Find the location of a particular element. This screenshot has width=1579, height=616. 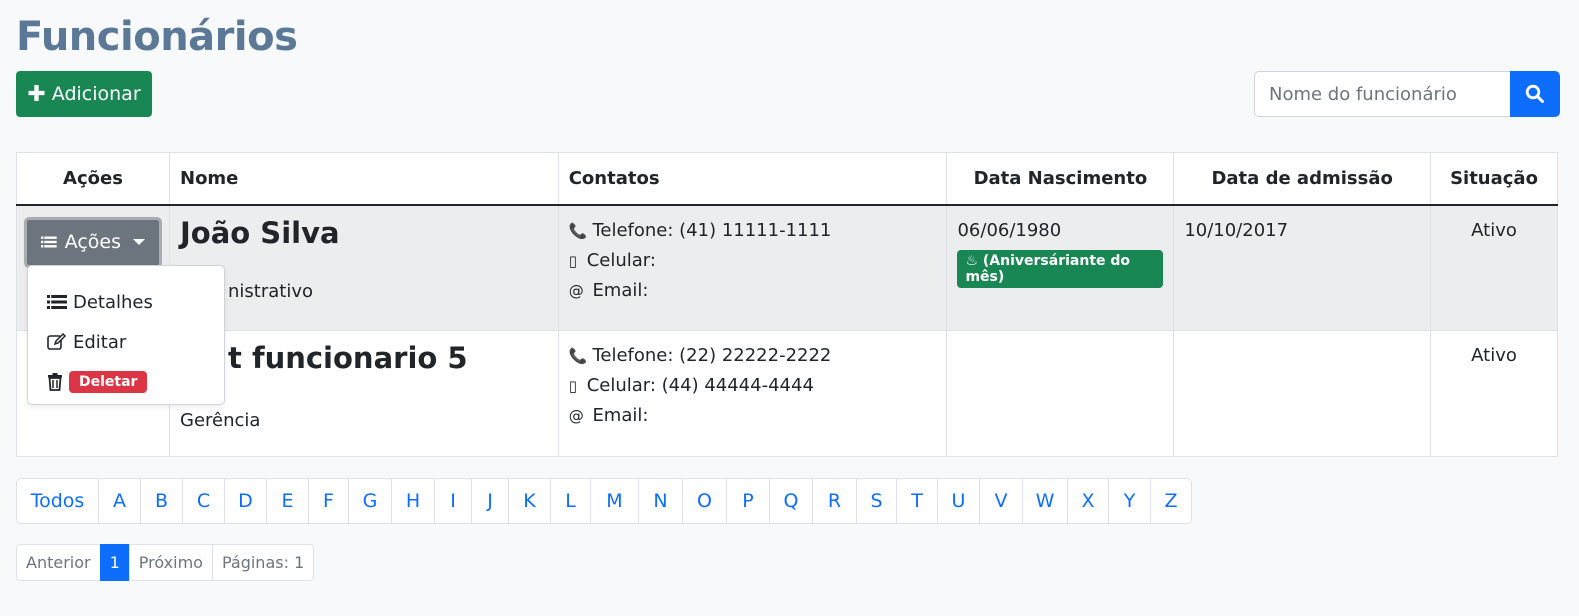

menu-item-edit: Editar is located at coordinates (126, 342).